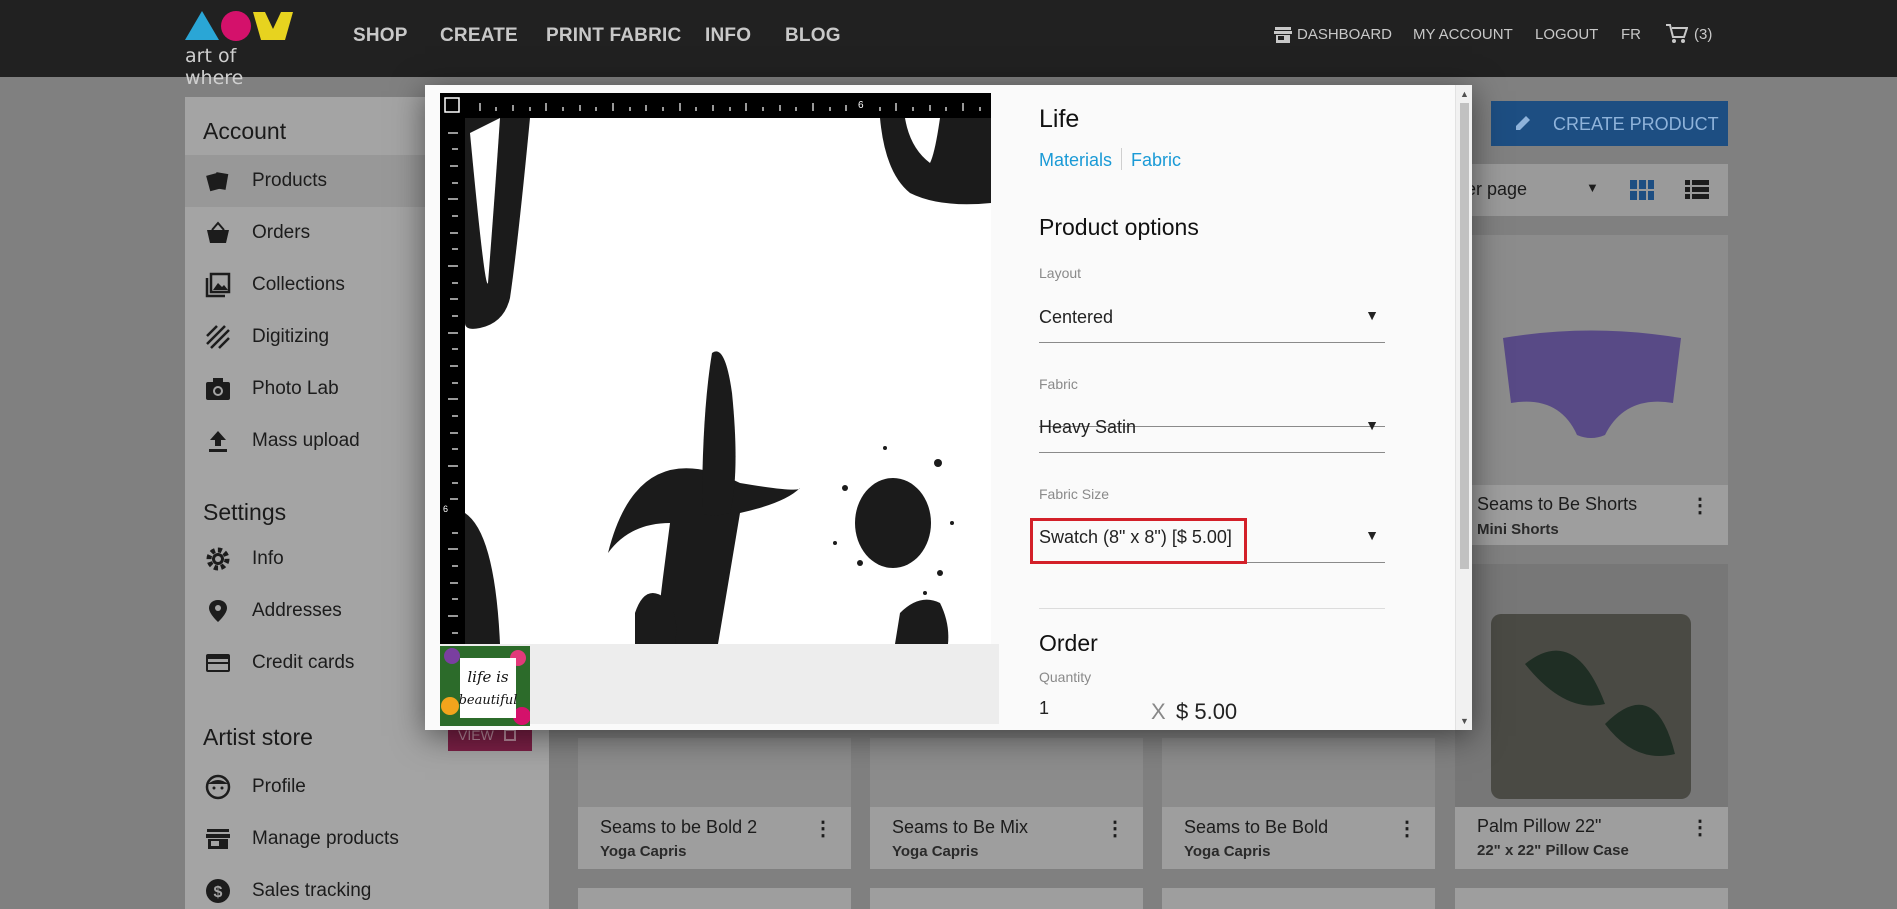 The width and height of the screenshot is (1897, 909). Describe the element at coordinates (1212, 321) in the screenshot. I see `layout-select: Centered ▼` at that location.